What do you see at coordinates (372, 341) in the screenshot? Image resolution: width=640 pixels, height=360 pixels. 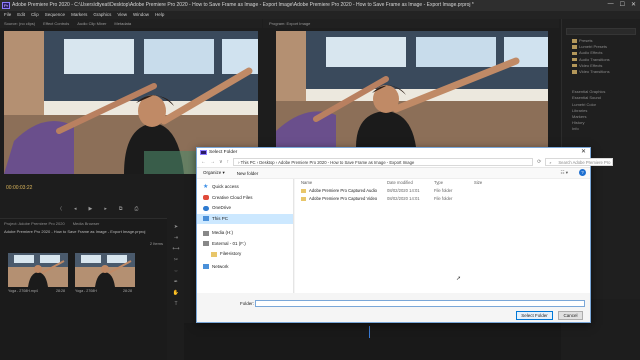 I see `timeline-panel` at bounding box center [372, 341].